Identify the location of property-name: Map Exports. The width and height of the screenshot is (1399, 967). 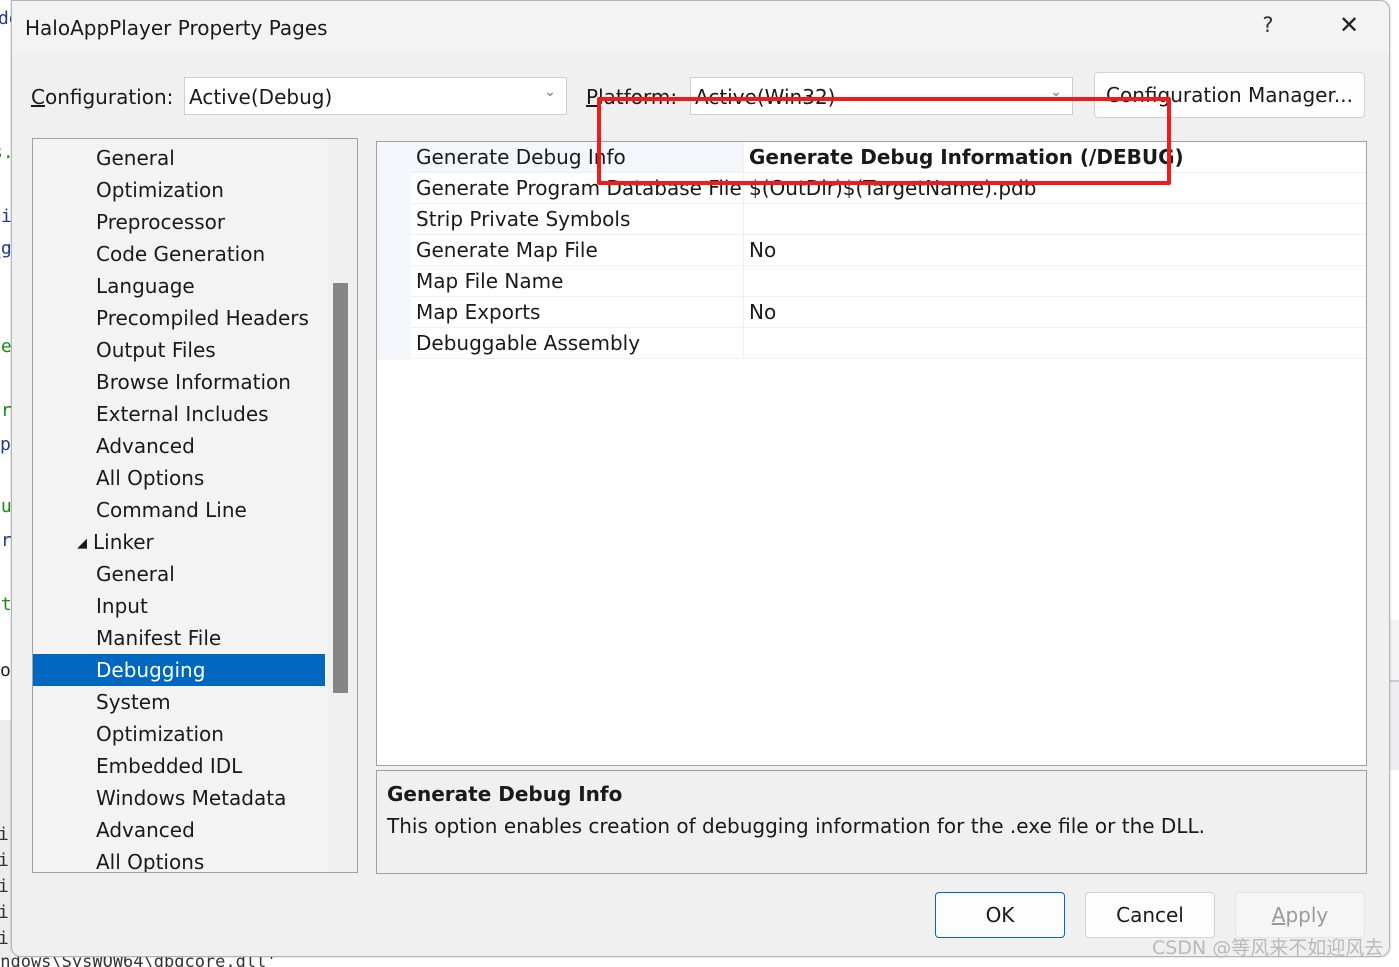
(478, 312).